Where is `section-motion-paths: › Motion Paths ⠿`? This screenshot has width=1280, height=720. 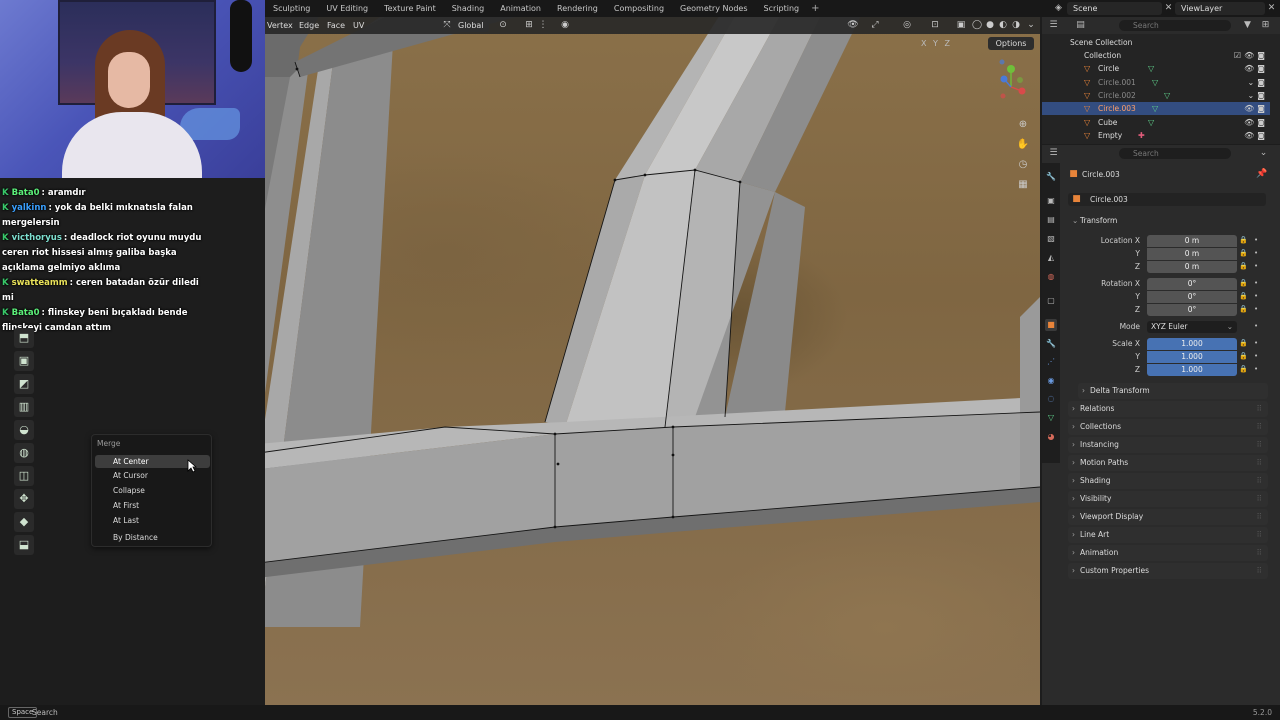
section-motion-paths: › Motion Paths ⠿ is located at coordinates (1168, 463).